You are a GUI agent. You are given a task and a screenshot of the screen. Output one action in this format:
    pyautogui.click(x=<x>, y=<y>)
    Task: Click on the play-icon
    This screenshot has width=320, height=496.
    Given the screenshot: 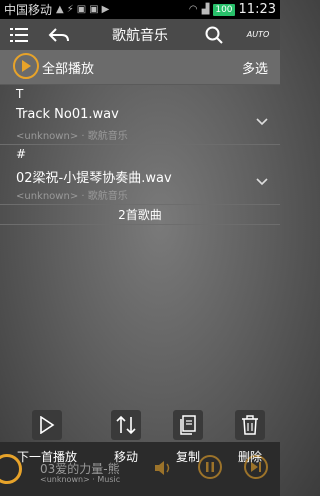 What is the action you would take?
    pyautogui.click(x=26, y=66)
    